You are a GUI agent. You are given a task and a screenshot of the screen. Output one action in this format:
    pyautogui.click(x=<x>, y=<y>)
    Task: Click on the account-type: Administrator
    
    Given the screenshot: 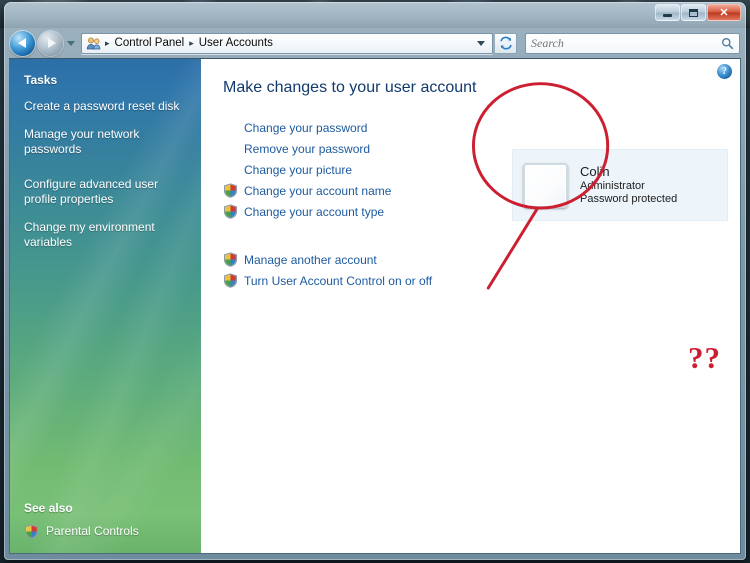 What is the action you would take?
    pyautogui.click(x=612, y=186)
    